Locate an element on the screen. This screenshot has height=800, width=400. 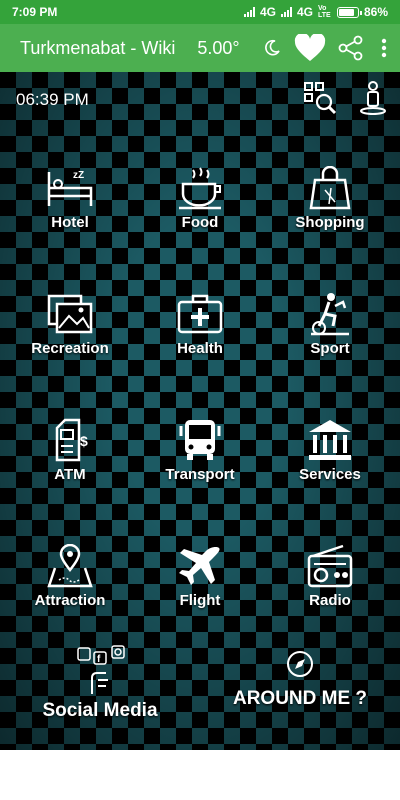
current-time: 06:39 PM is located at coordinates (52, 99).